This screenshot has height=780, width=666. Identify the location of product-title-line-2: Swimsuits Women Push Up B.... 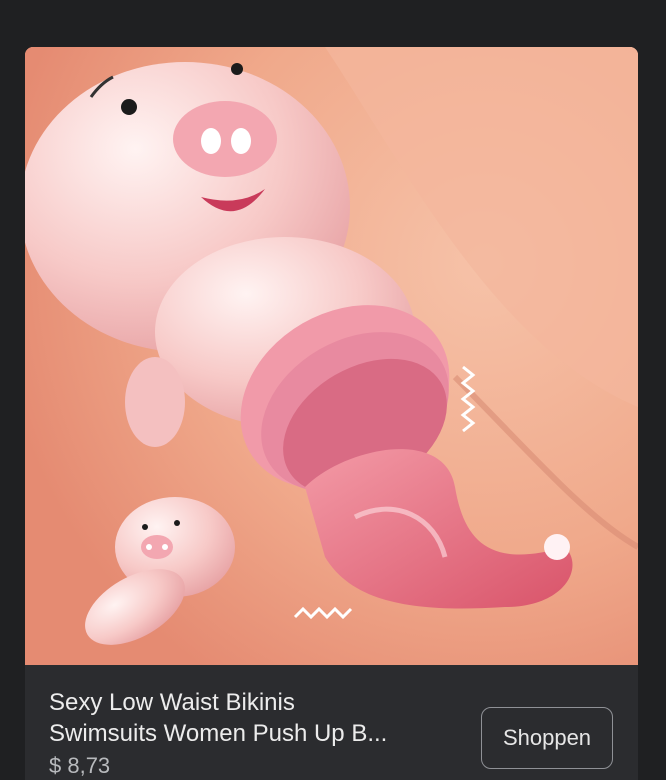
(259, 733).